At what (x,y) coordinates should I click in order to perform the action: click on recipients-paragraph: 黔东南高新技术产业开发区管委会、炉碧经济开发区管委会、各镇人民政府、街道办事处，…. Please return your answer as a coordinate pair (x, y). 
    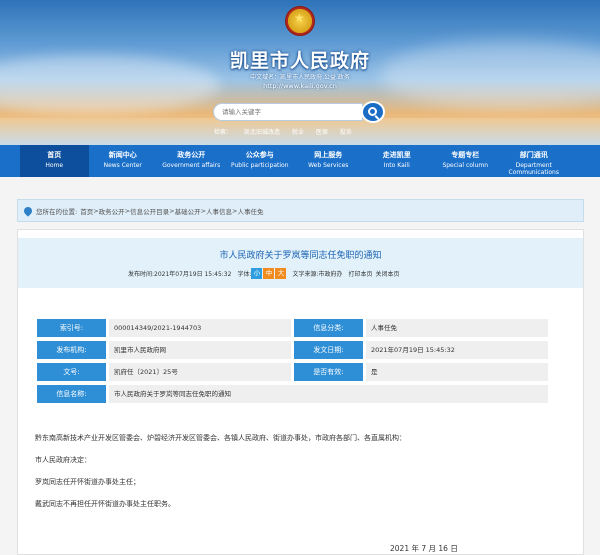
    Looking at the image, I should click on (220, 438).